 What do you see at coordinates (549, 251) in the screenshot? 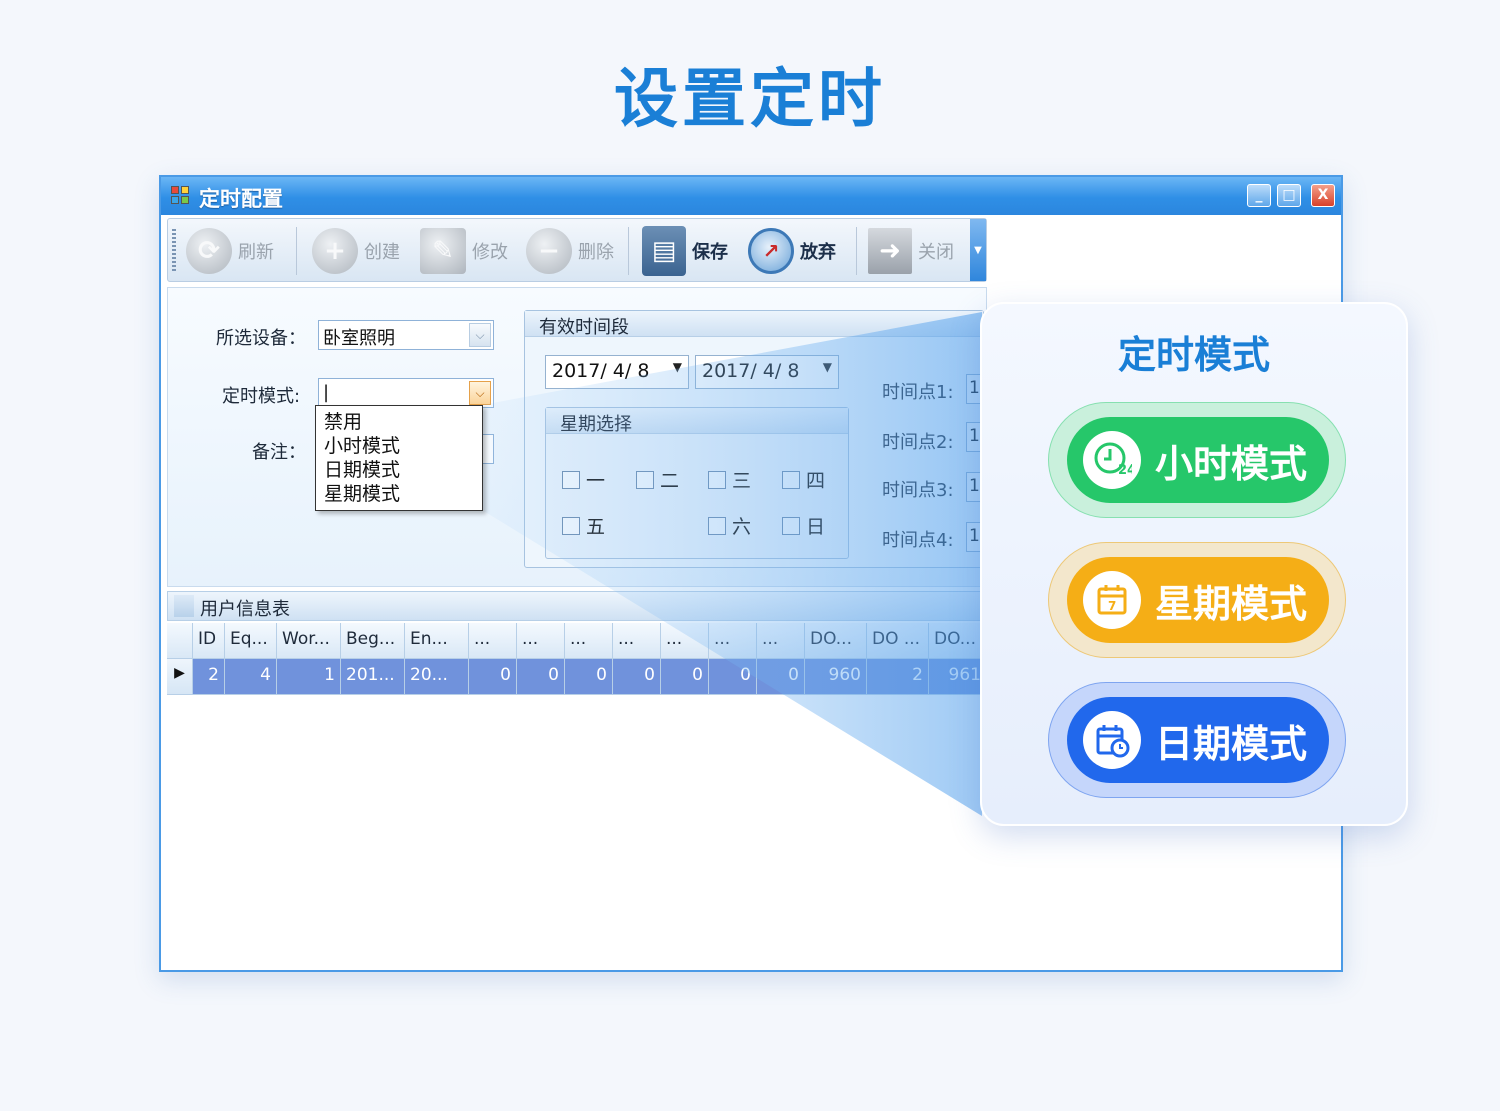
I see `remove-icon: −` at bounding box center [549, 251].